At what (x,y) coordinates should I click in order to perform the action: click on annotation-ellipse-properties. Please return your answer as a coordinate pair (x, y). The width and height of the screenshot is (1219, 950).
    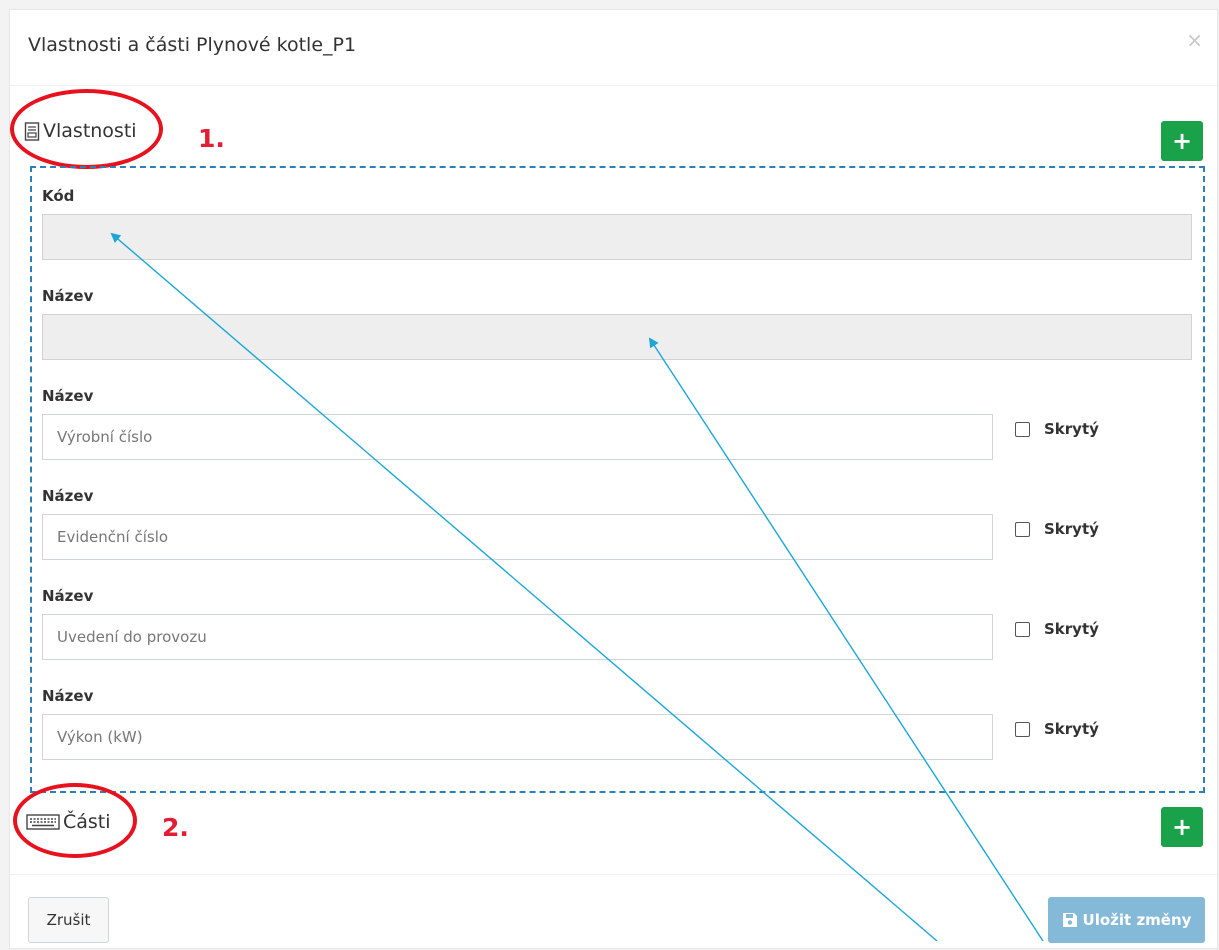
    Looking at the image, I should click on (86, 129).